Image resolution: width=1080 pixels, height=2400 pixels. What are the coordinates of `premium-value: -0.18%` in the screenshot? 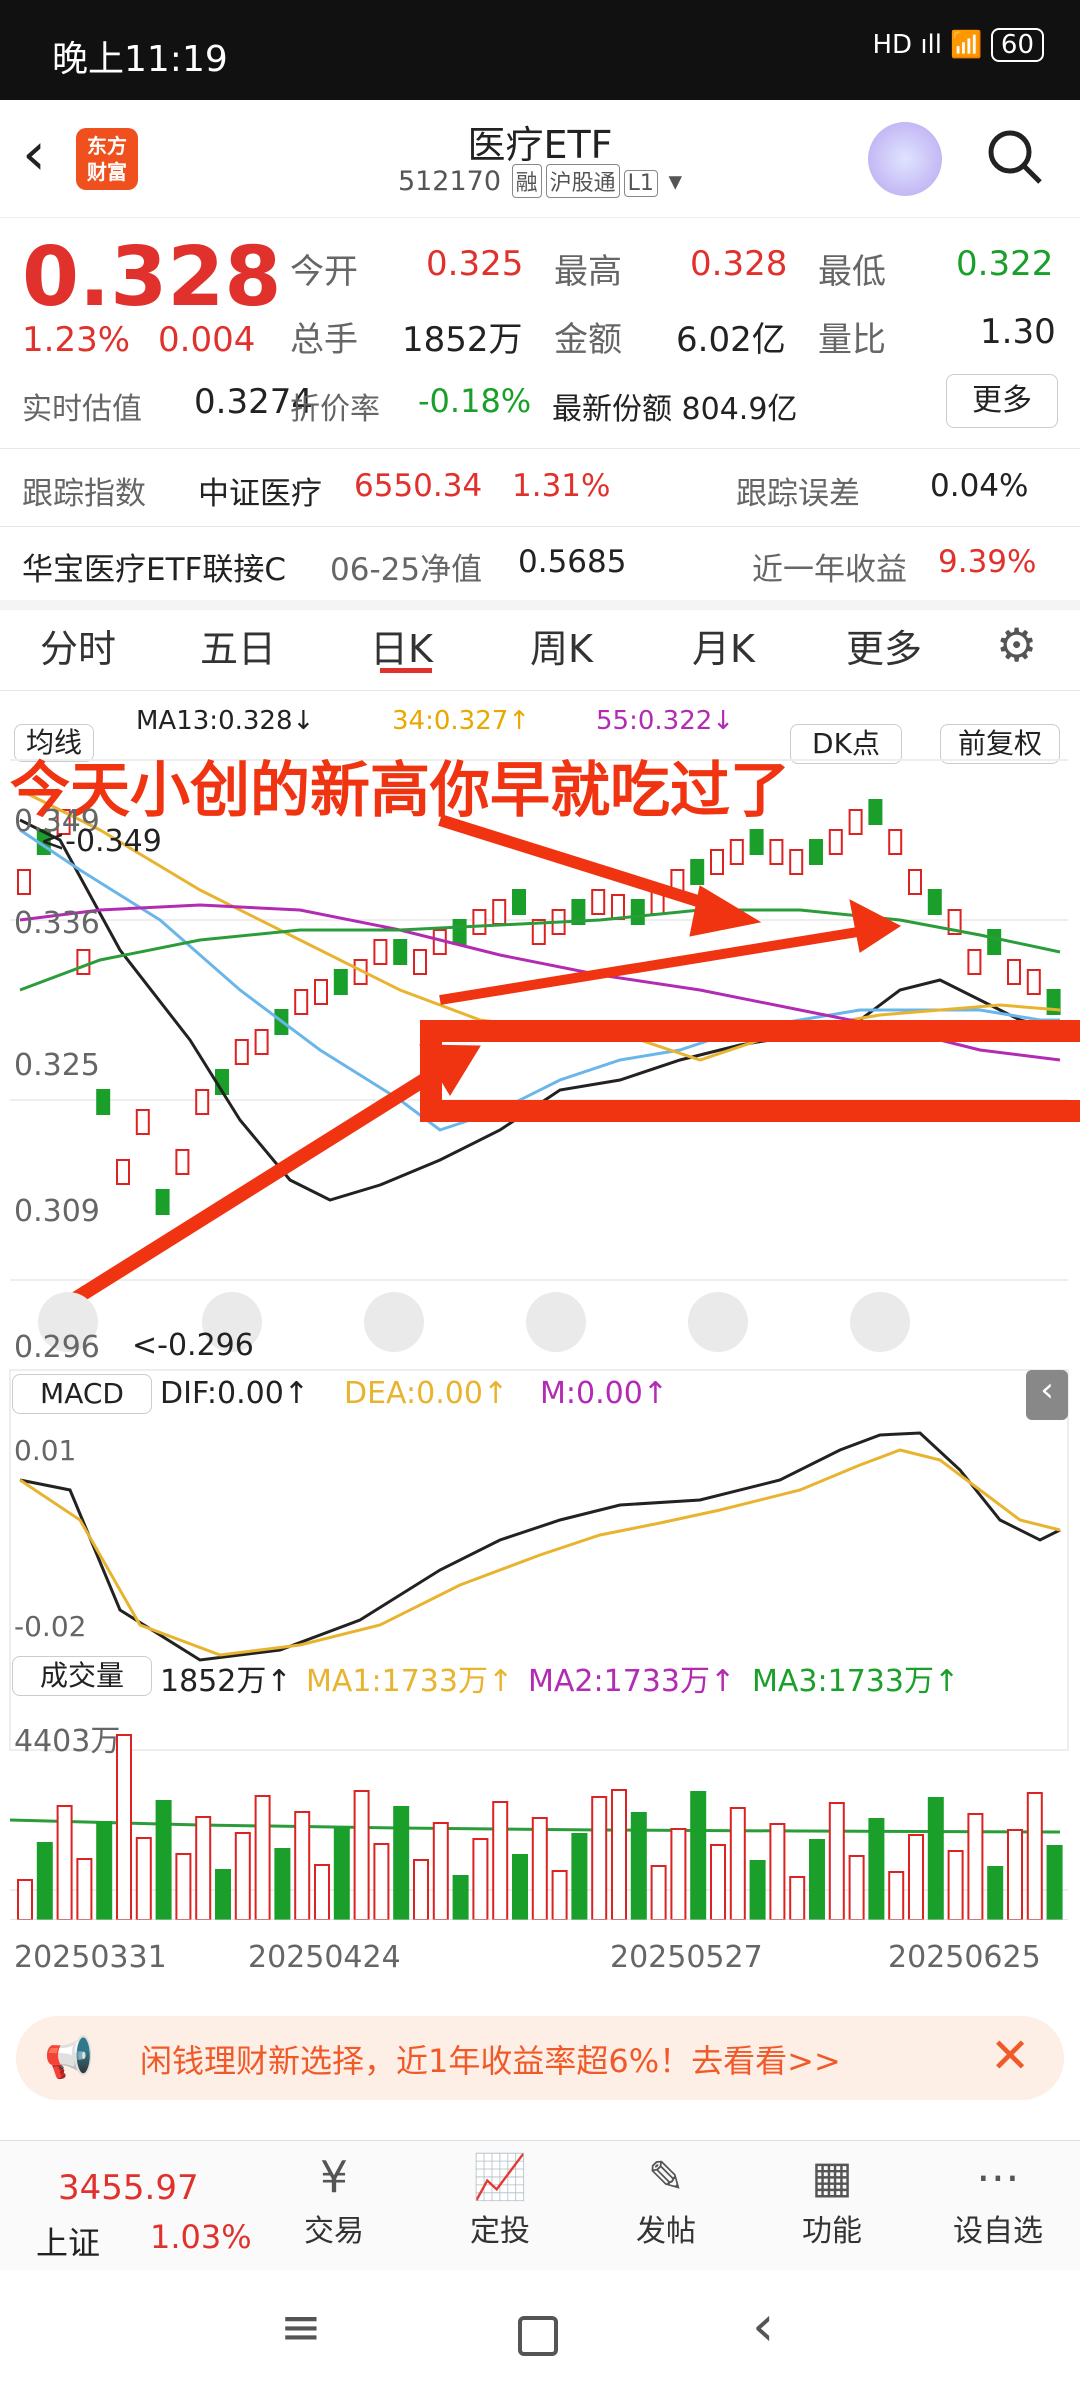 It's located at (475, 401).